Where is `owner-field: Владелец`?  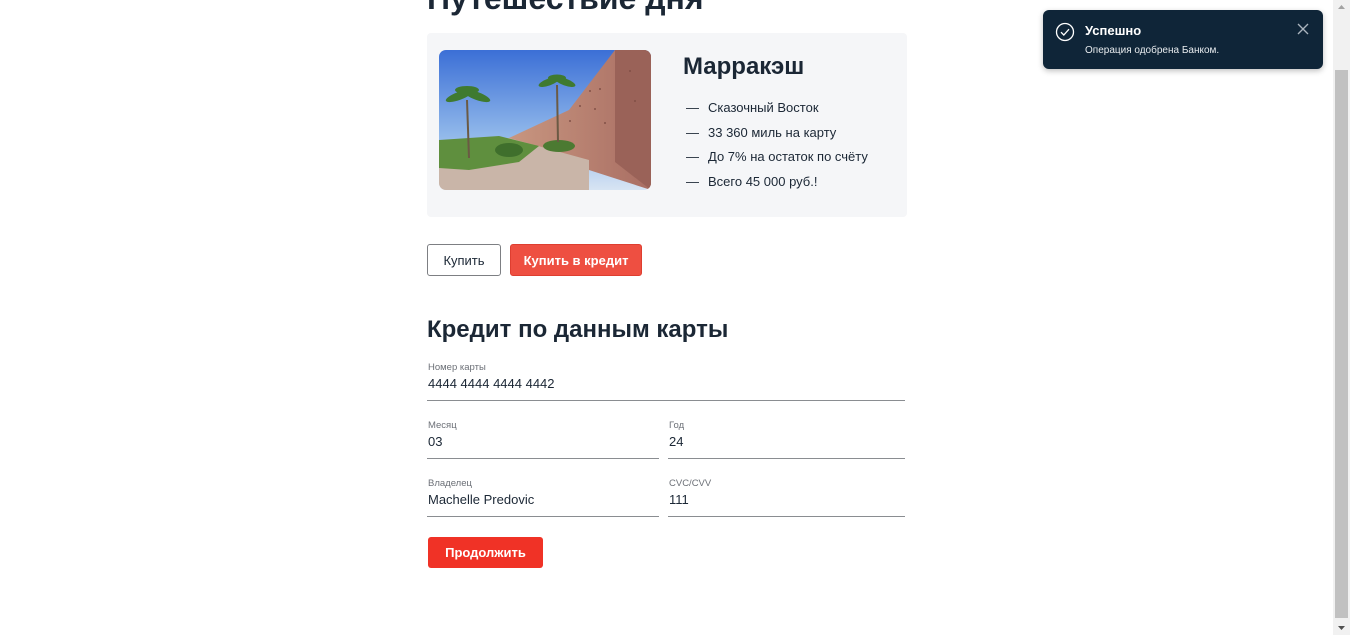 owner-field: Владелец is located at coordinates (543, 497).